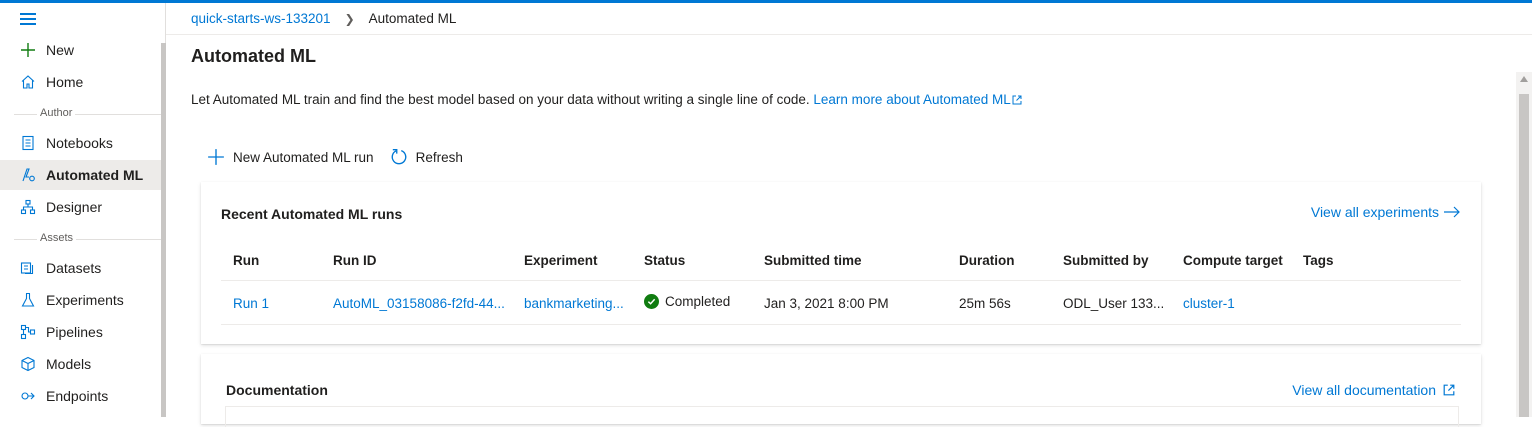 The image size is (1532, 427). Describe the element at coordinates (28, 19) in the screenshot. I see `hamburger-icon` at that location.